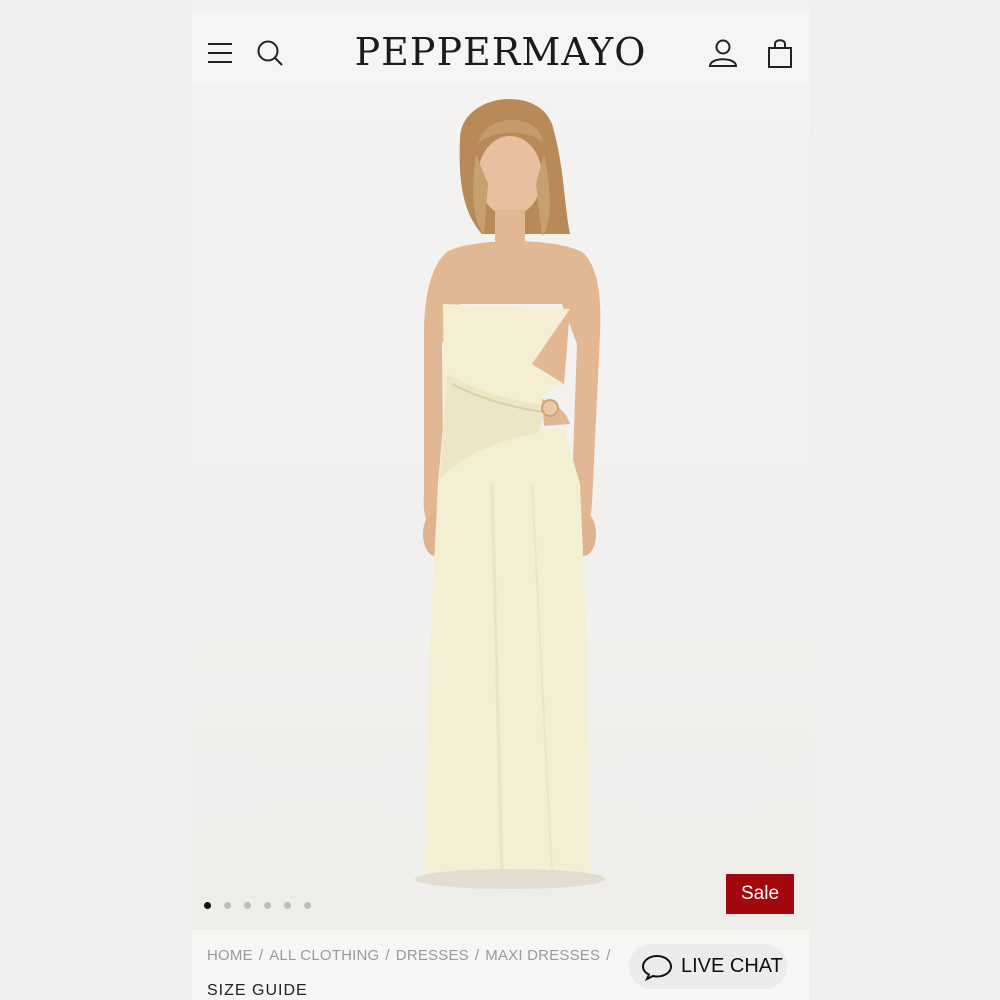 This screenshot has width=1000, height=1000. I want to click on breadcrumb-maxi-dresses: MAXI DRESSES, so click(542, 955).